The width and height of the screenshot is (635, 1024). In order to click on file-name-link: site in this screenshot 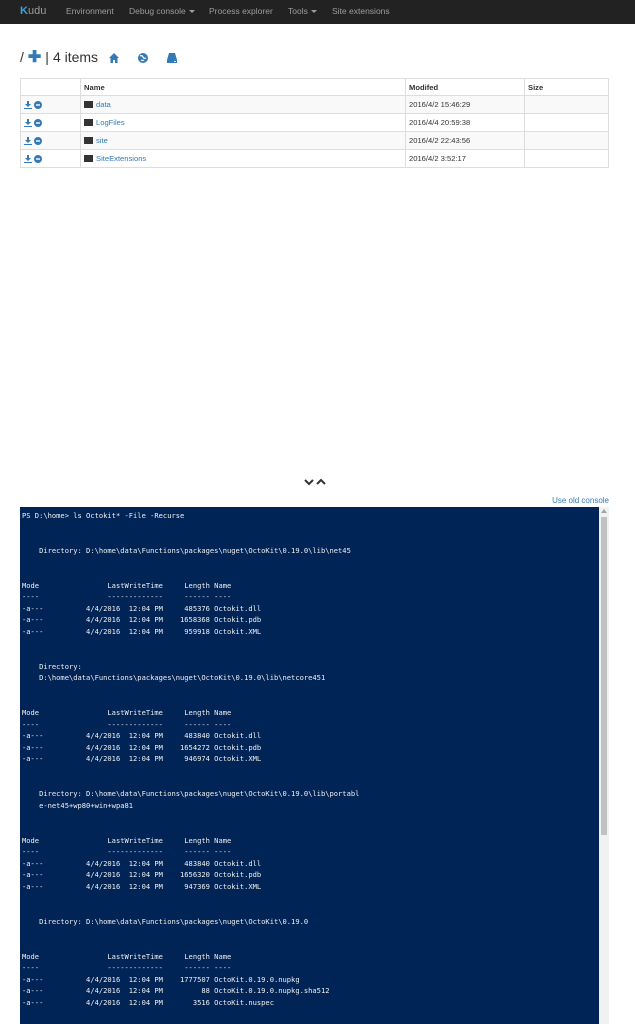, I will do `click(102, 140)`.